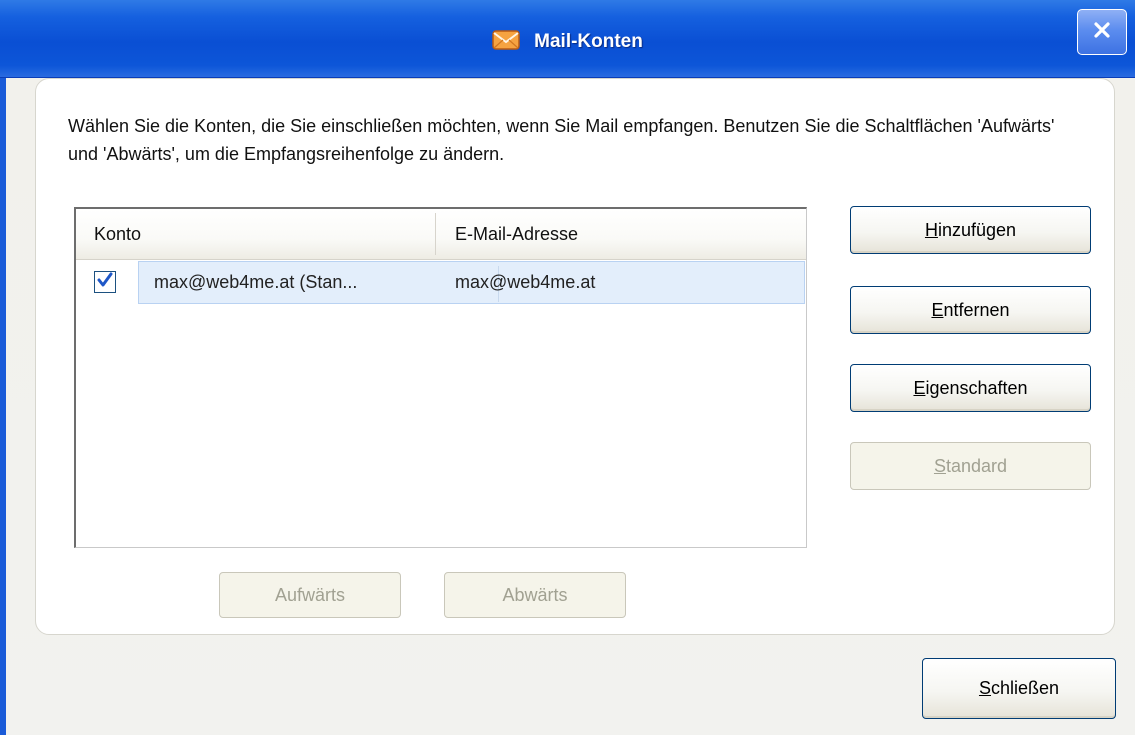  Describe the element at coordinates (977, 229) in the screenshot. I see `add-label: inzufügen` at that location.